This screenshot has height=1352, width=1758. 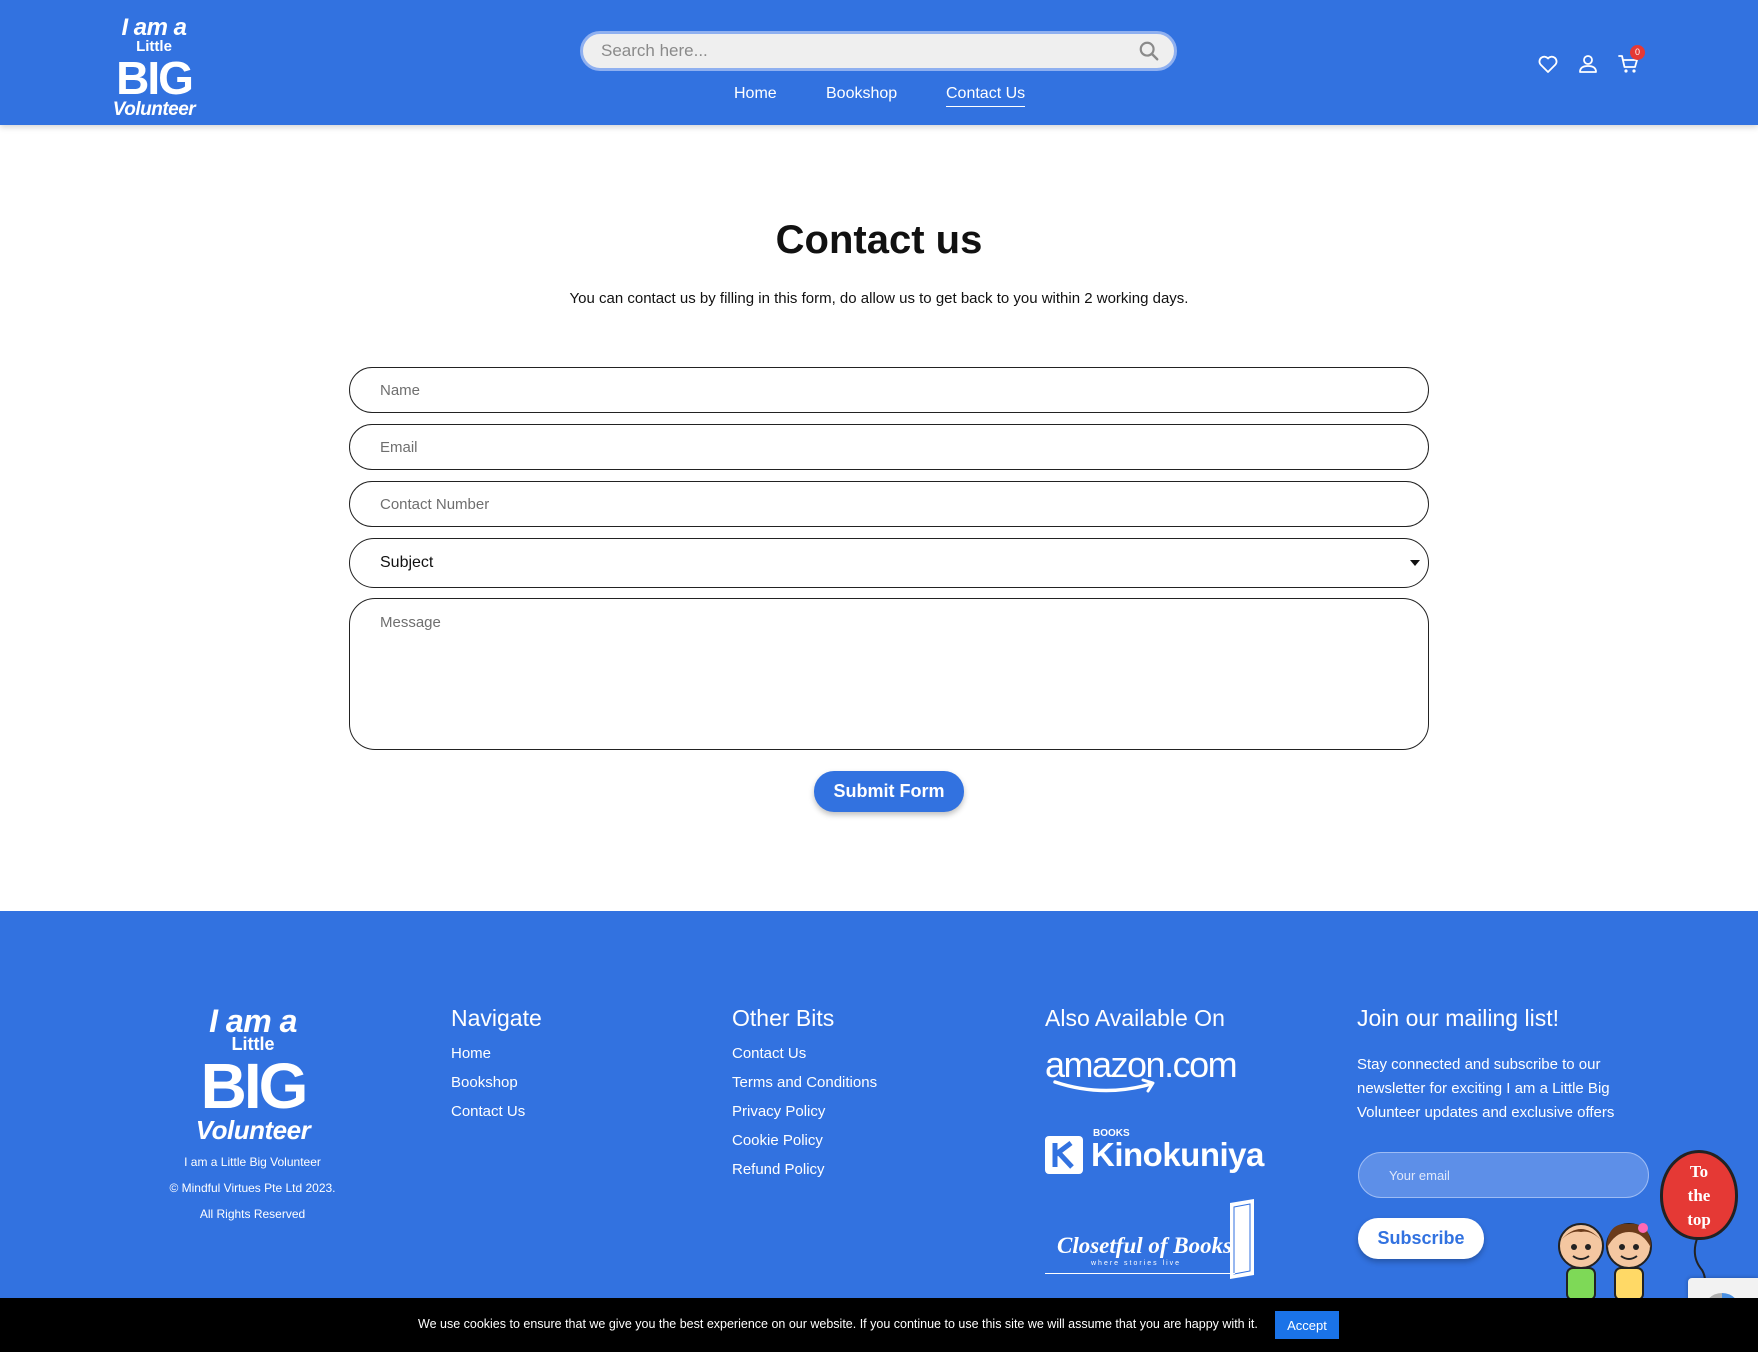 I want to click on name-field, so click(x=889, y=390).